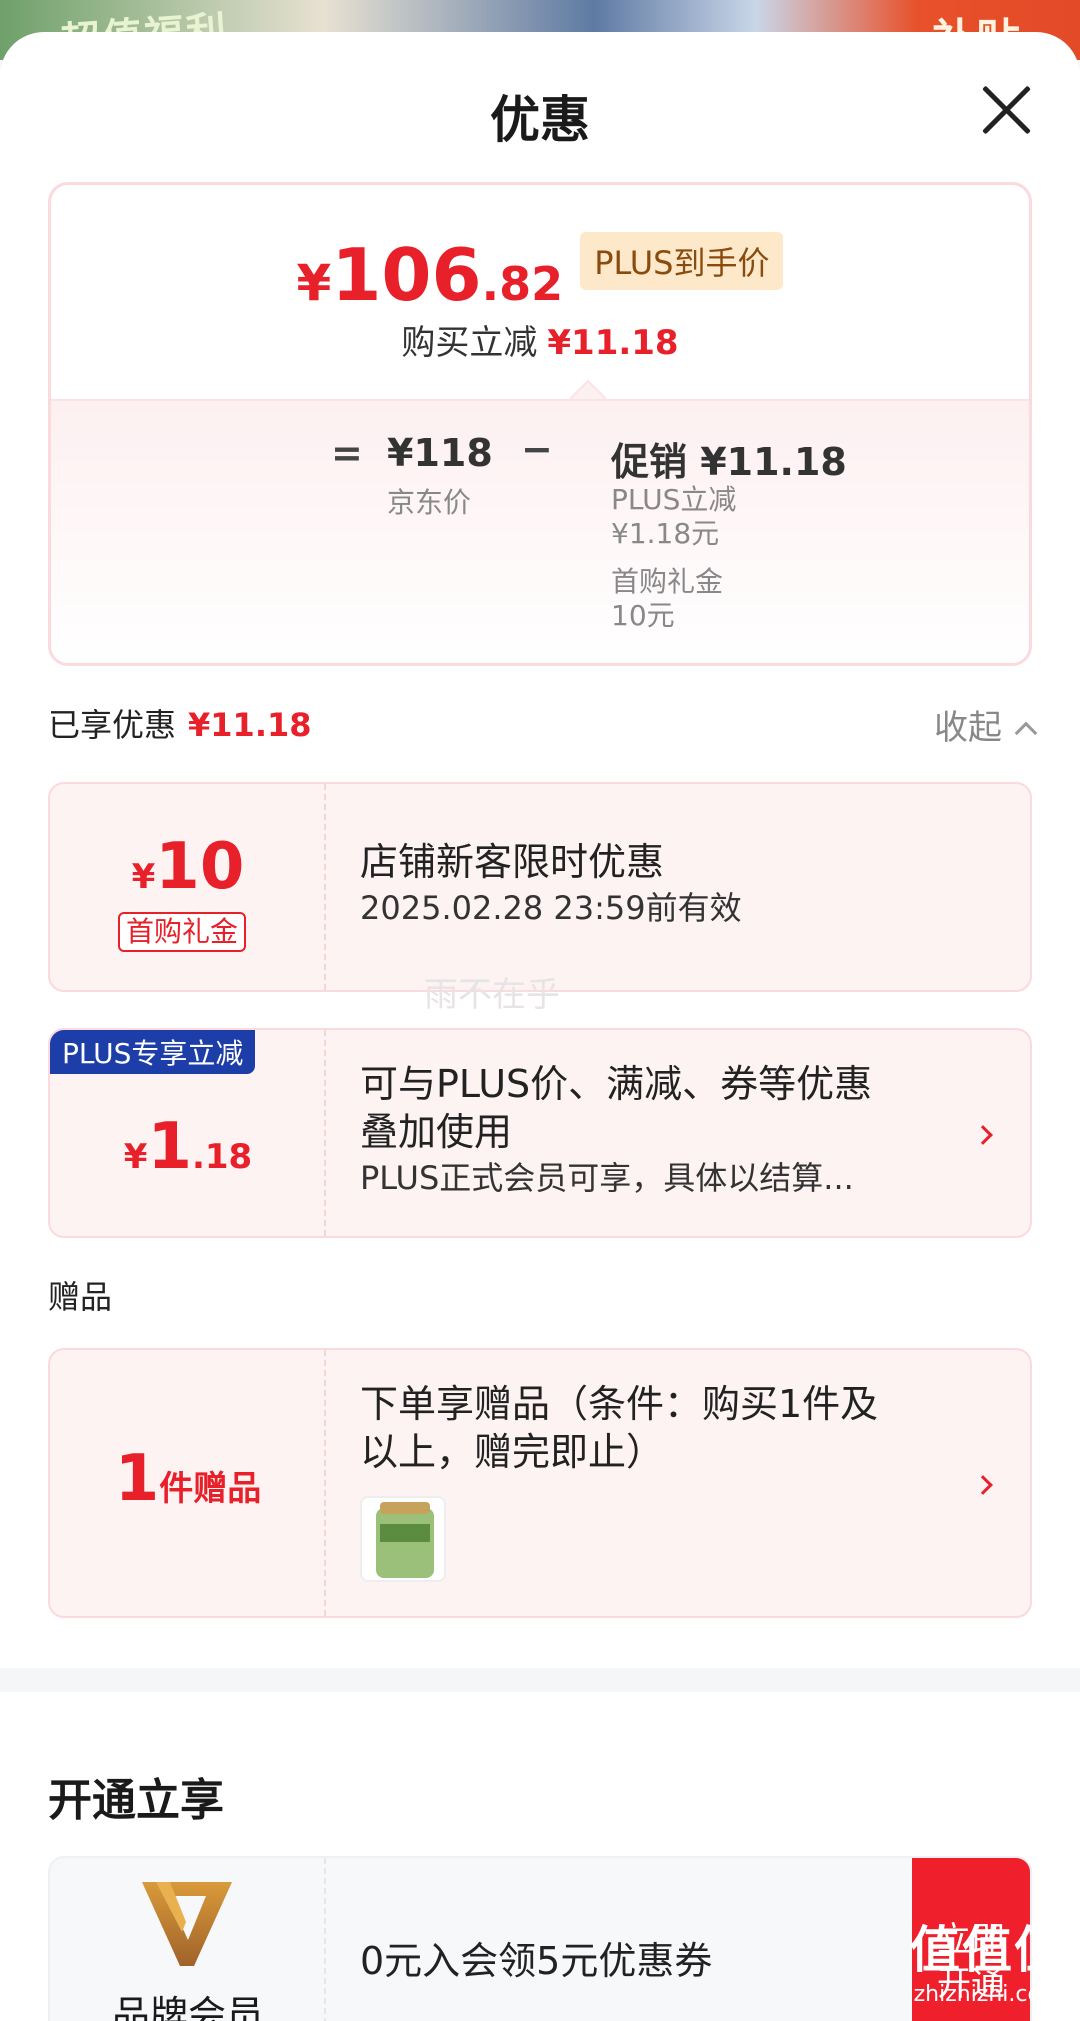 The width and height of the screenshot is (1080, 2021). I want to click on coupon-amount: ¥10, so click(188, 867).